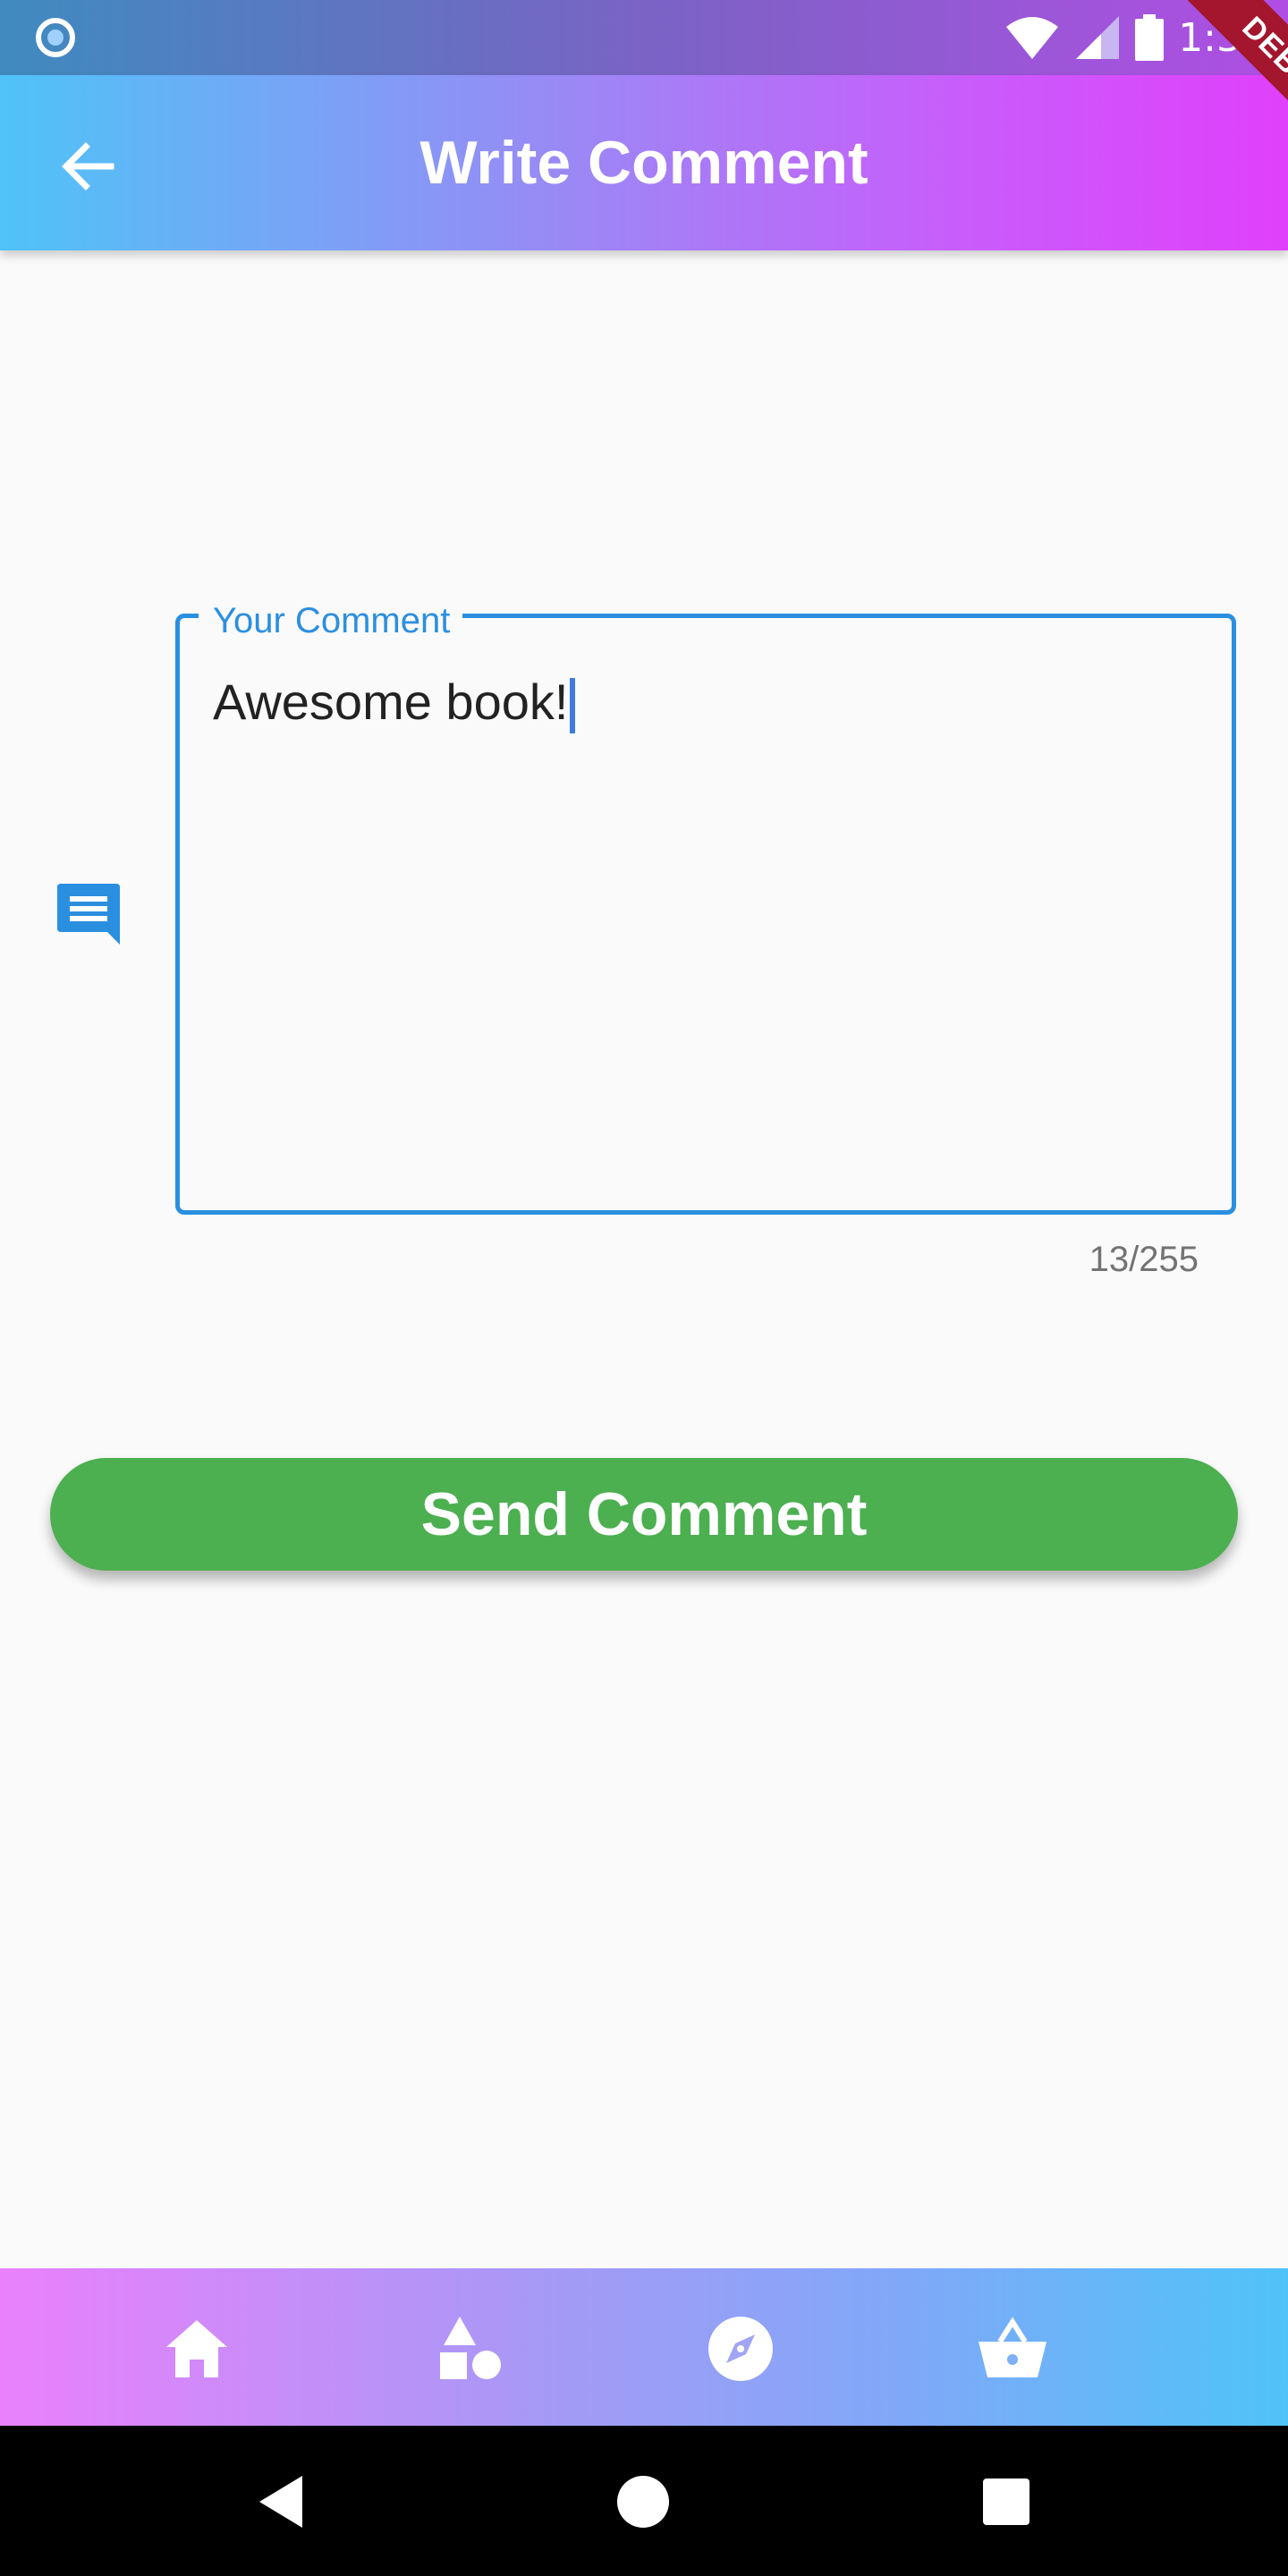 Image resolution: width=1288 pixels, height=2576 pixels. What do you see at coordinates (1150, 37) in the screenshot?
I see `battery-icon` at bounding box center [1150, 37].